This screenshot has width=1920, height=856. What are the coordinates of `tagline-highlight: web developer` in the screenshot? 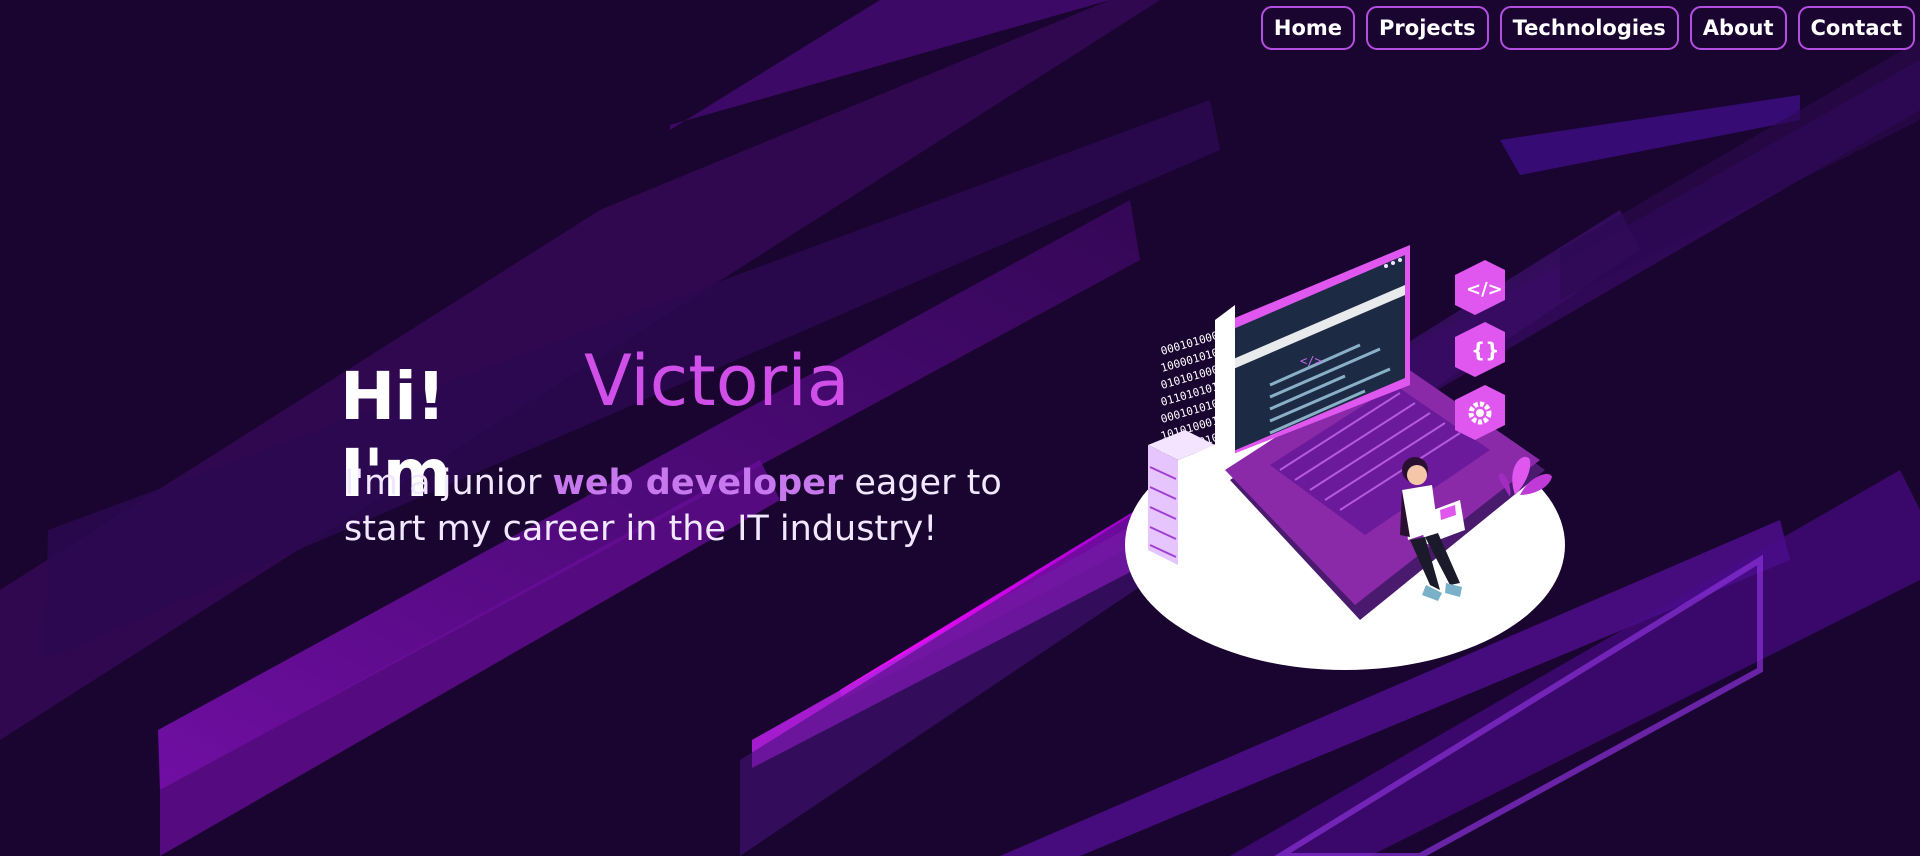 It's located at (698, 483).